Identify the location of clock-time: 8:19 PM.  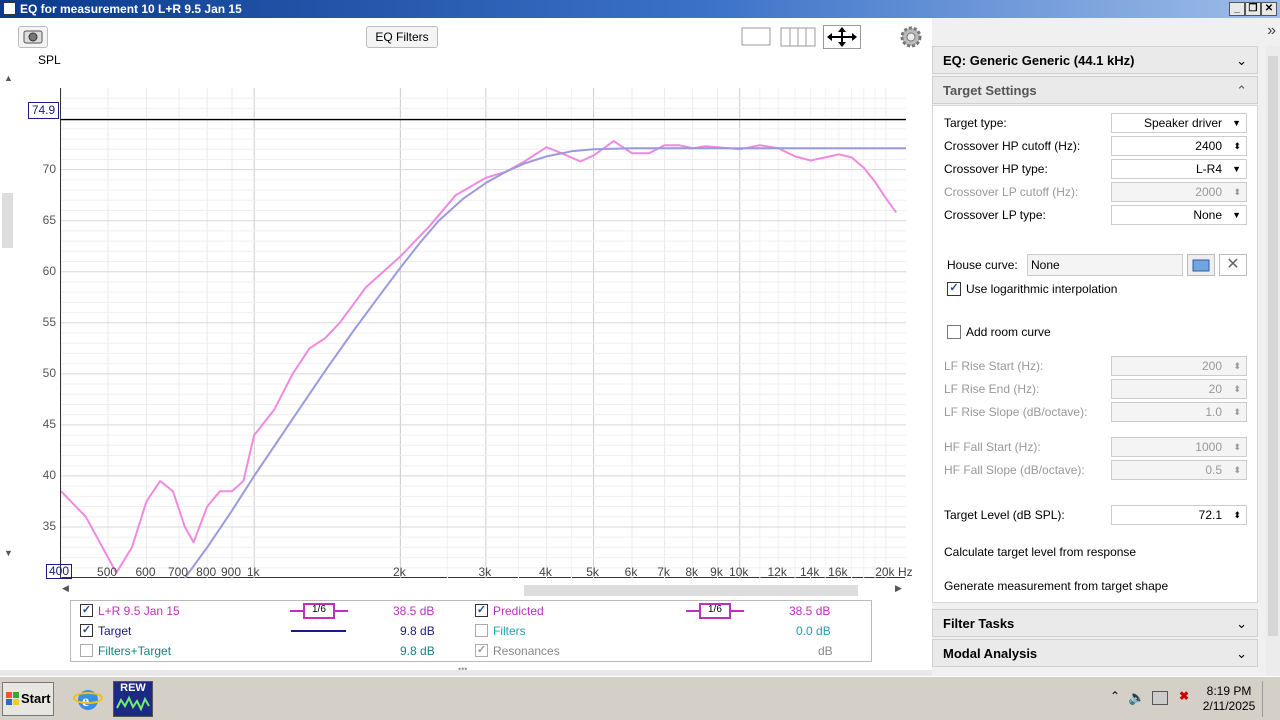
(1229, 691).